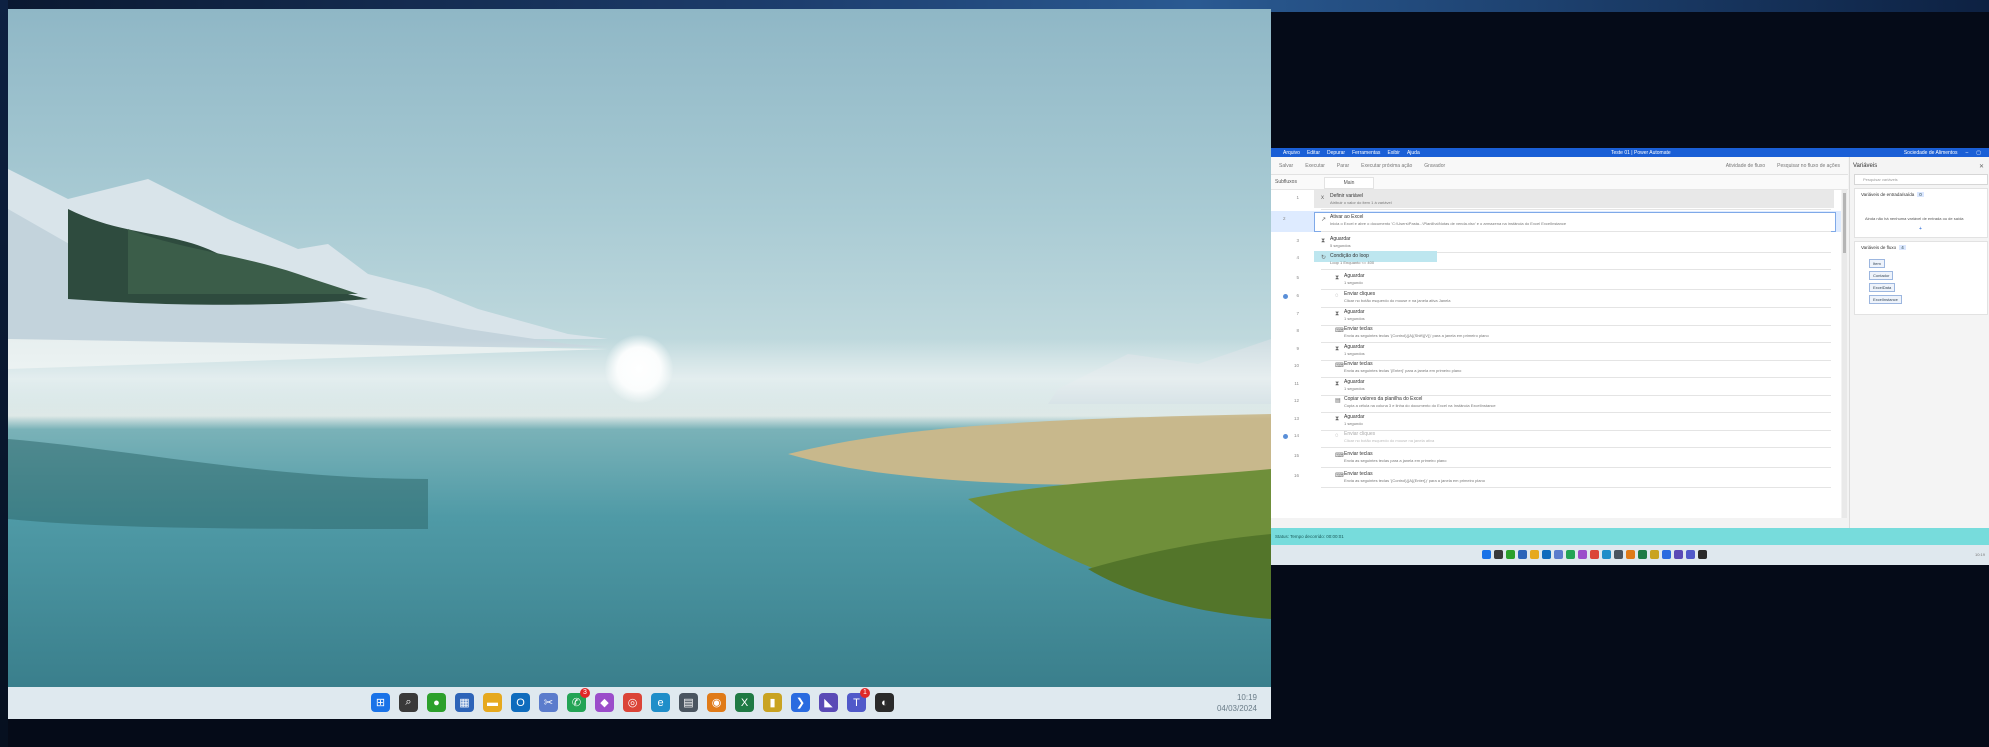  Describe the element at coordinates (1296, 418) in the screenshot. I see `line-number: 13` at that location.